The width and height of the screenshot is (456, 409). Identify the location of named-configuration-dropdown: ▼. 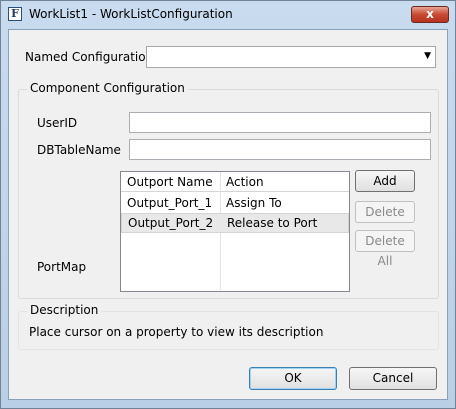
(291, 57).